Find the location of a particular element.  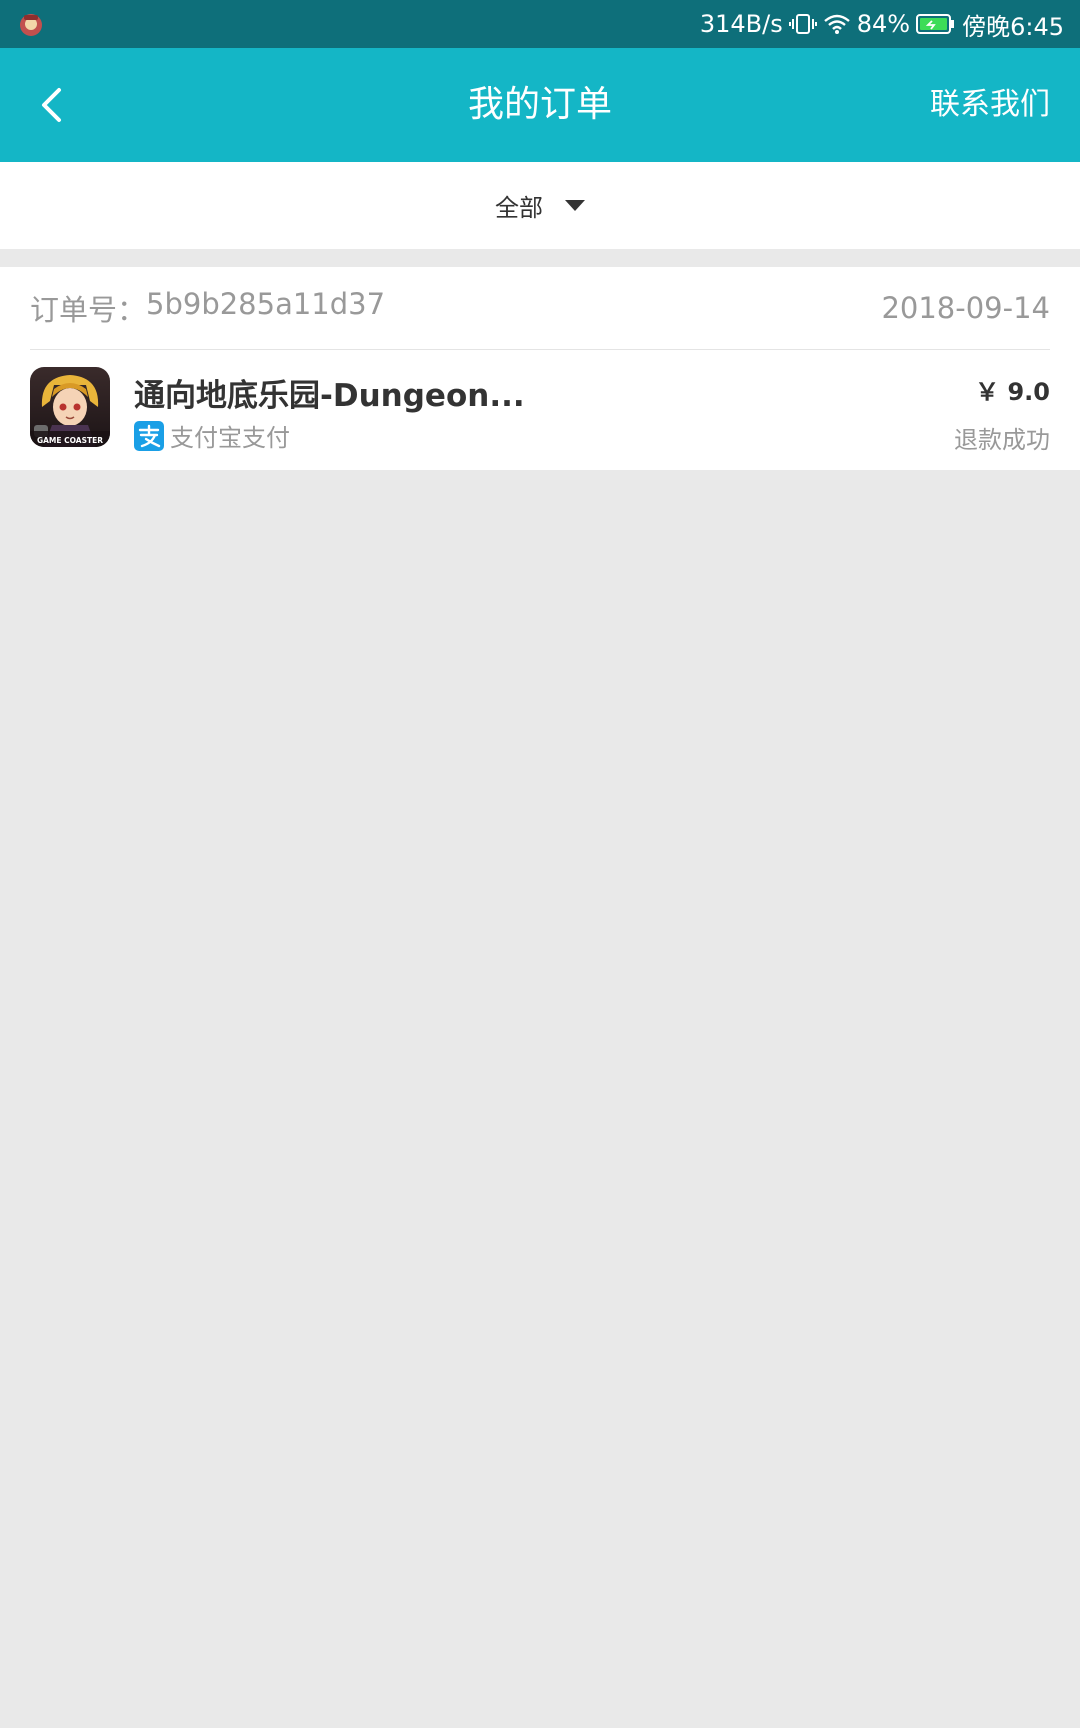

game-icon-caption: GAME COASTER is located at coordinates (70, 440).